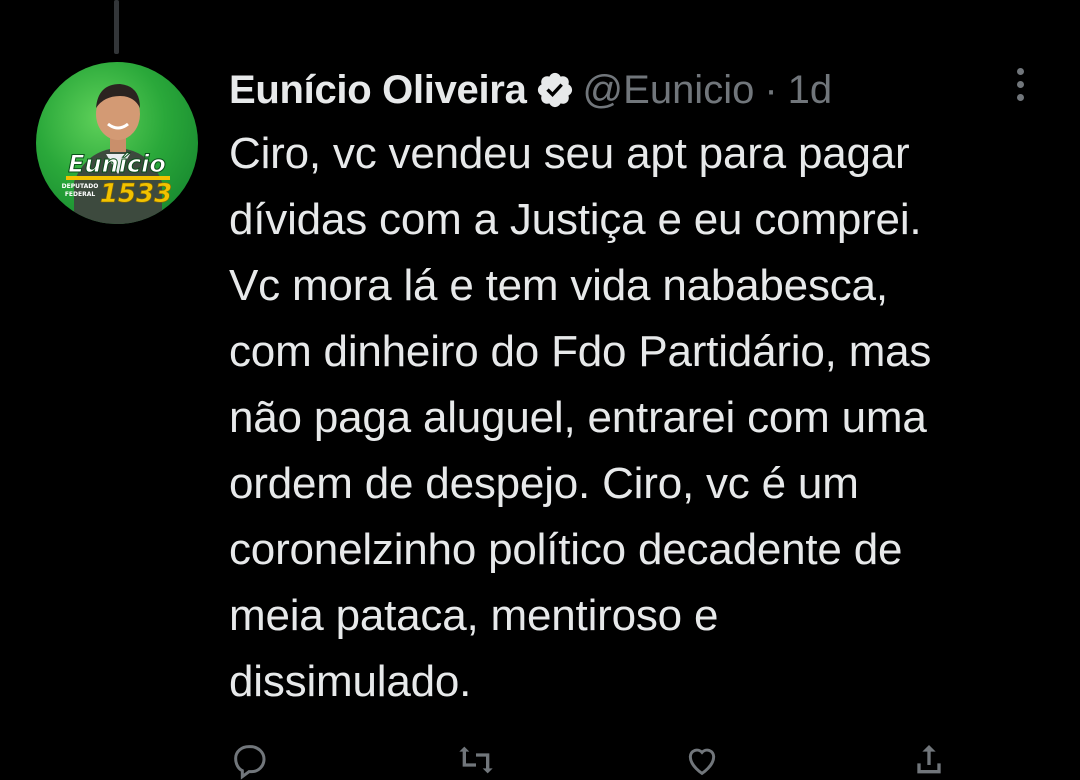  What do you see at coordinates (669, 90) in the screenshot?
I see `author-handle: @Eunicio` at bounding box center [669, 90].